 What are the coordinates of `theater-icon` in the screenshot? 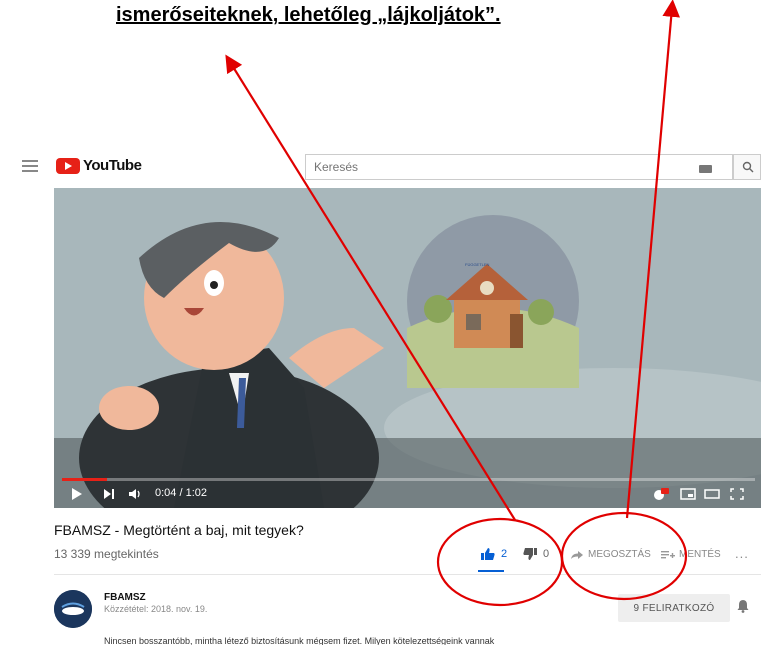 It's located at (712, 494).